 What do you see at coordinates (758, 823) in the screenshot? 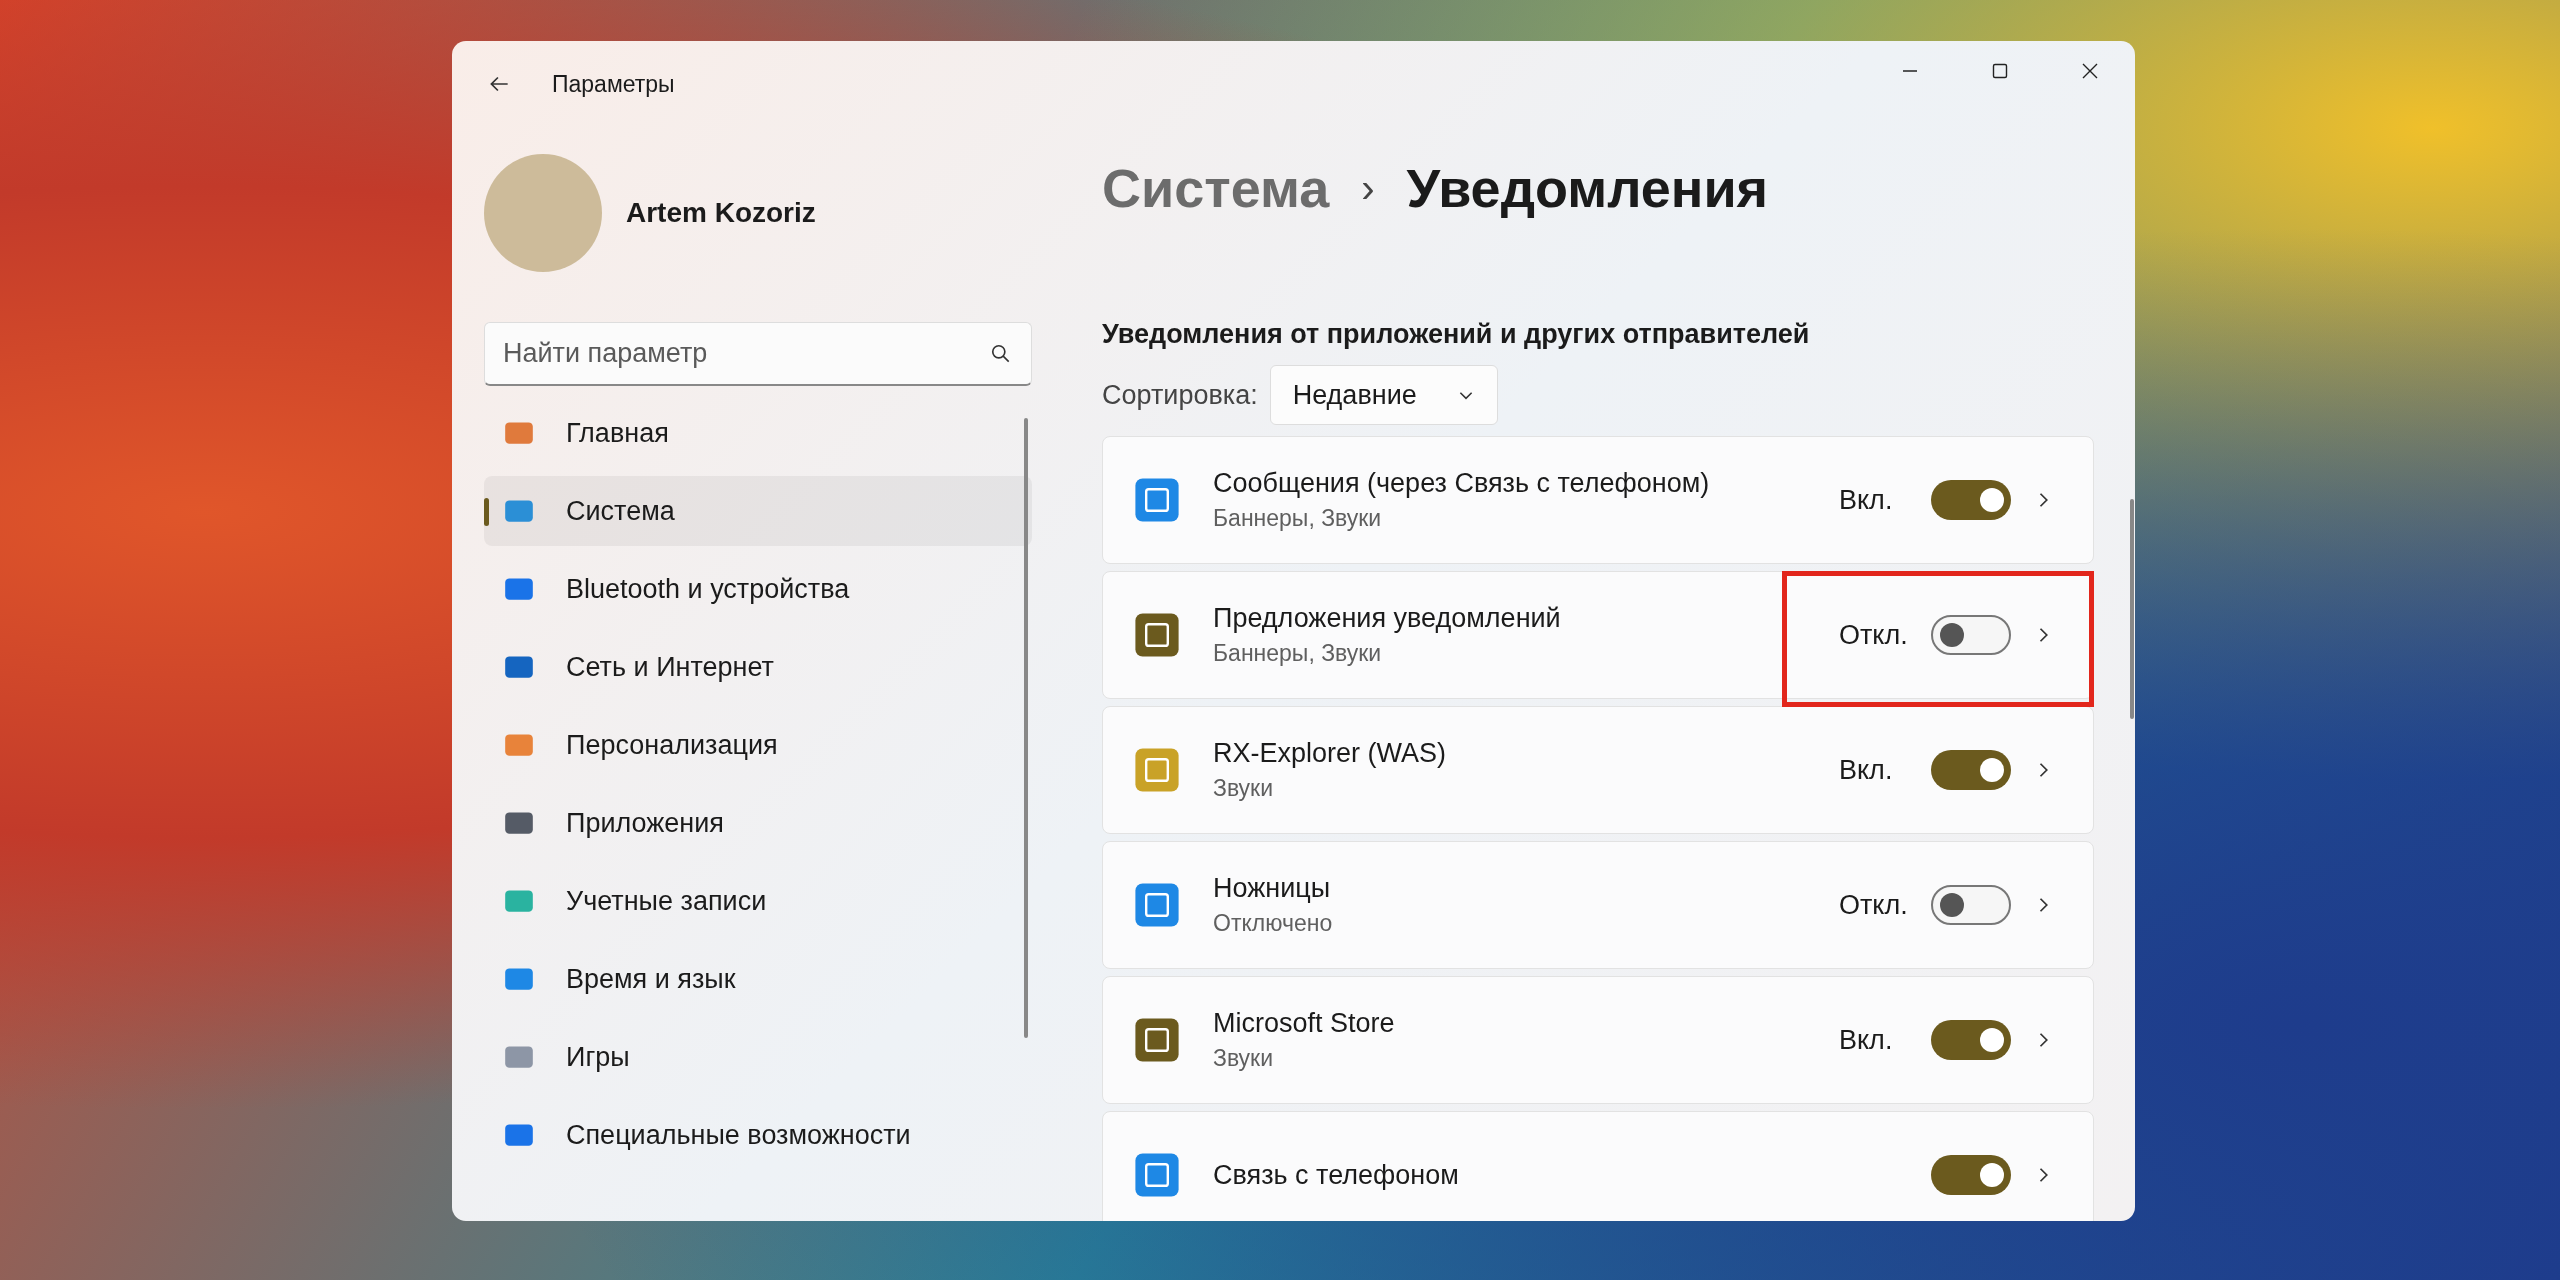
I see `sidebar-item: Приложения` at bounding box center [758, 823].